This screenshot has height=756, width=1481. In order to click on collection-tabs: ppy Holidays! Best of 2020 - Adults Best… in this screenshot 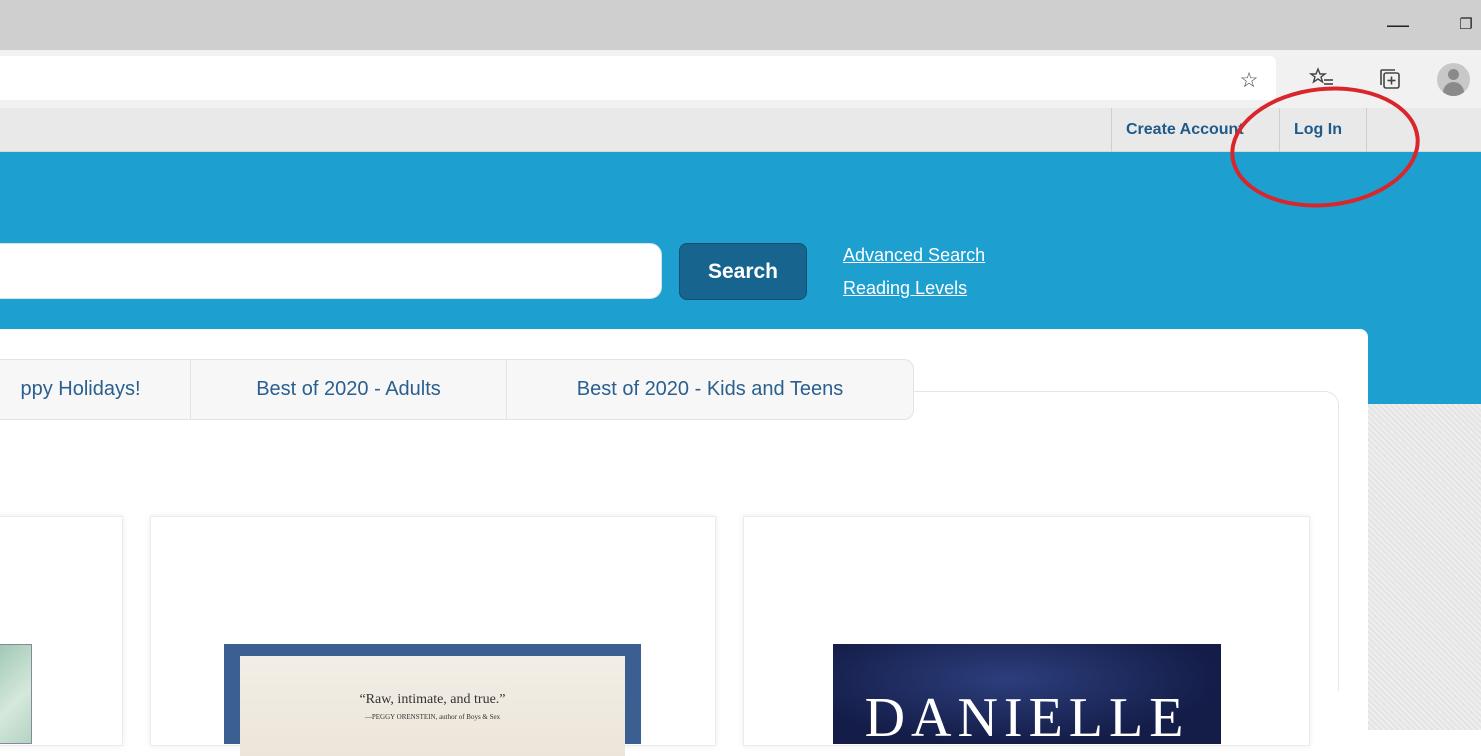, I will do `click(457, 389)`.